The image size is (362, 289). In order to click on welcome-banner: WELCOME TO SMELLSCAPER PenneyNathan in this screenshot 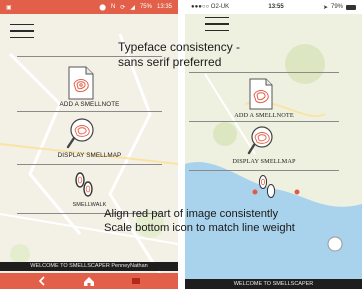, I will do `click(89, 266)`.